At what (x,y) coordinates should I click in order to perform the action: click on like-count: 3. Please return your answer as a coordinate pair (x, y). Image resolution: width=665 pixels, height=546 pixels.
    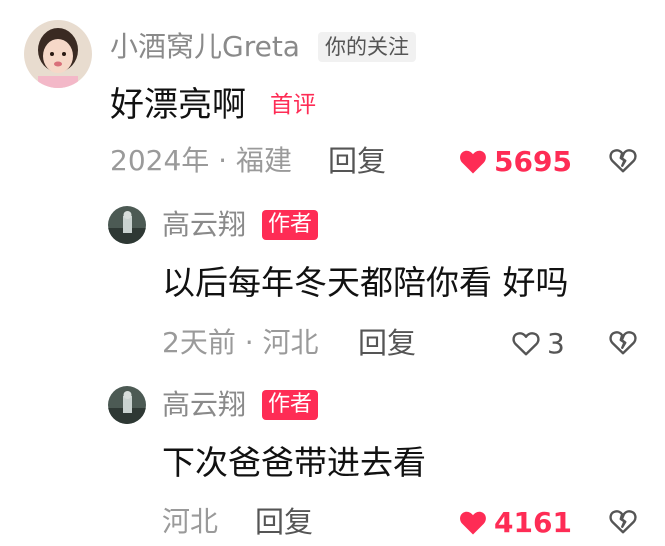
    Looking at the image, I should click on (556, 343).